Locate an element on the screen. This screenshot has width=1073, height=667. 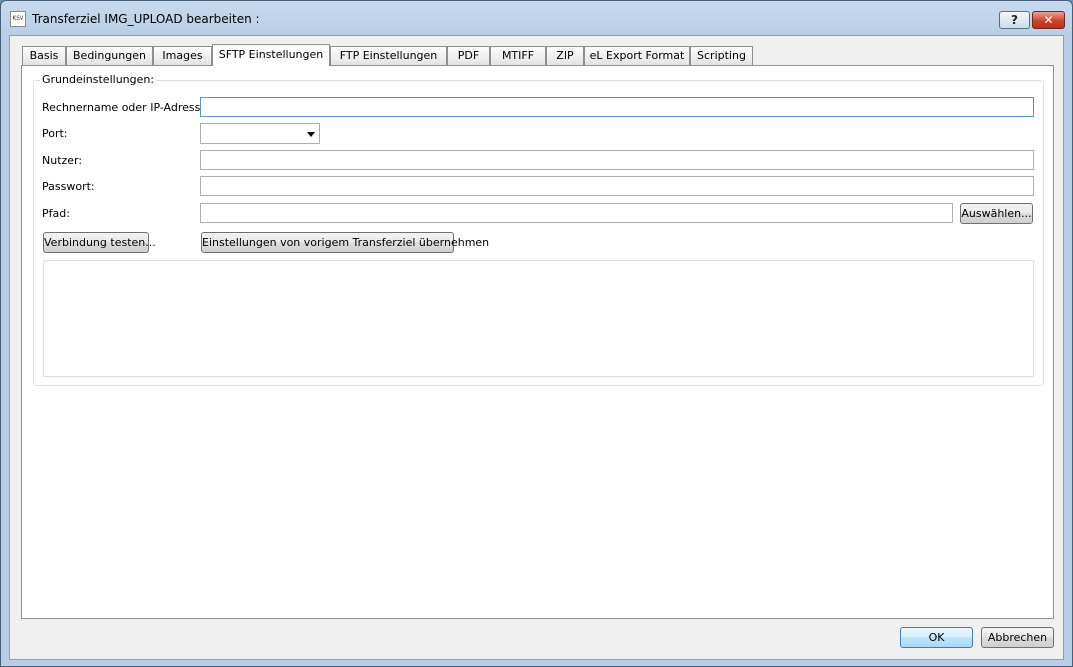
host-label: Rechnername oder IP-Adresse: is located at coordinates (126, 107).